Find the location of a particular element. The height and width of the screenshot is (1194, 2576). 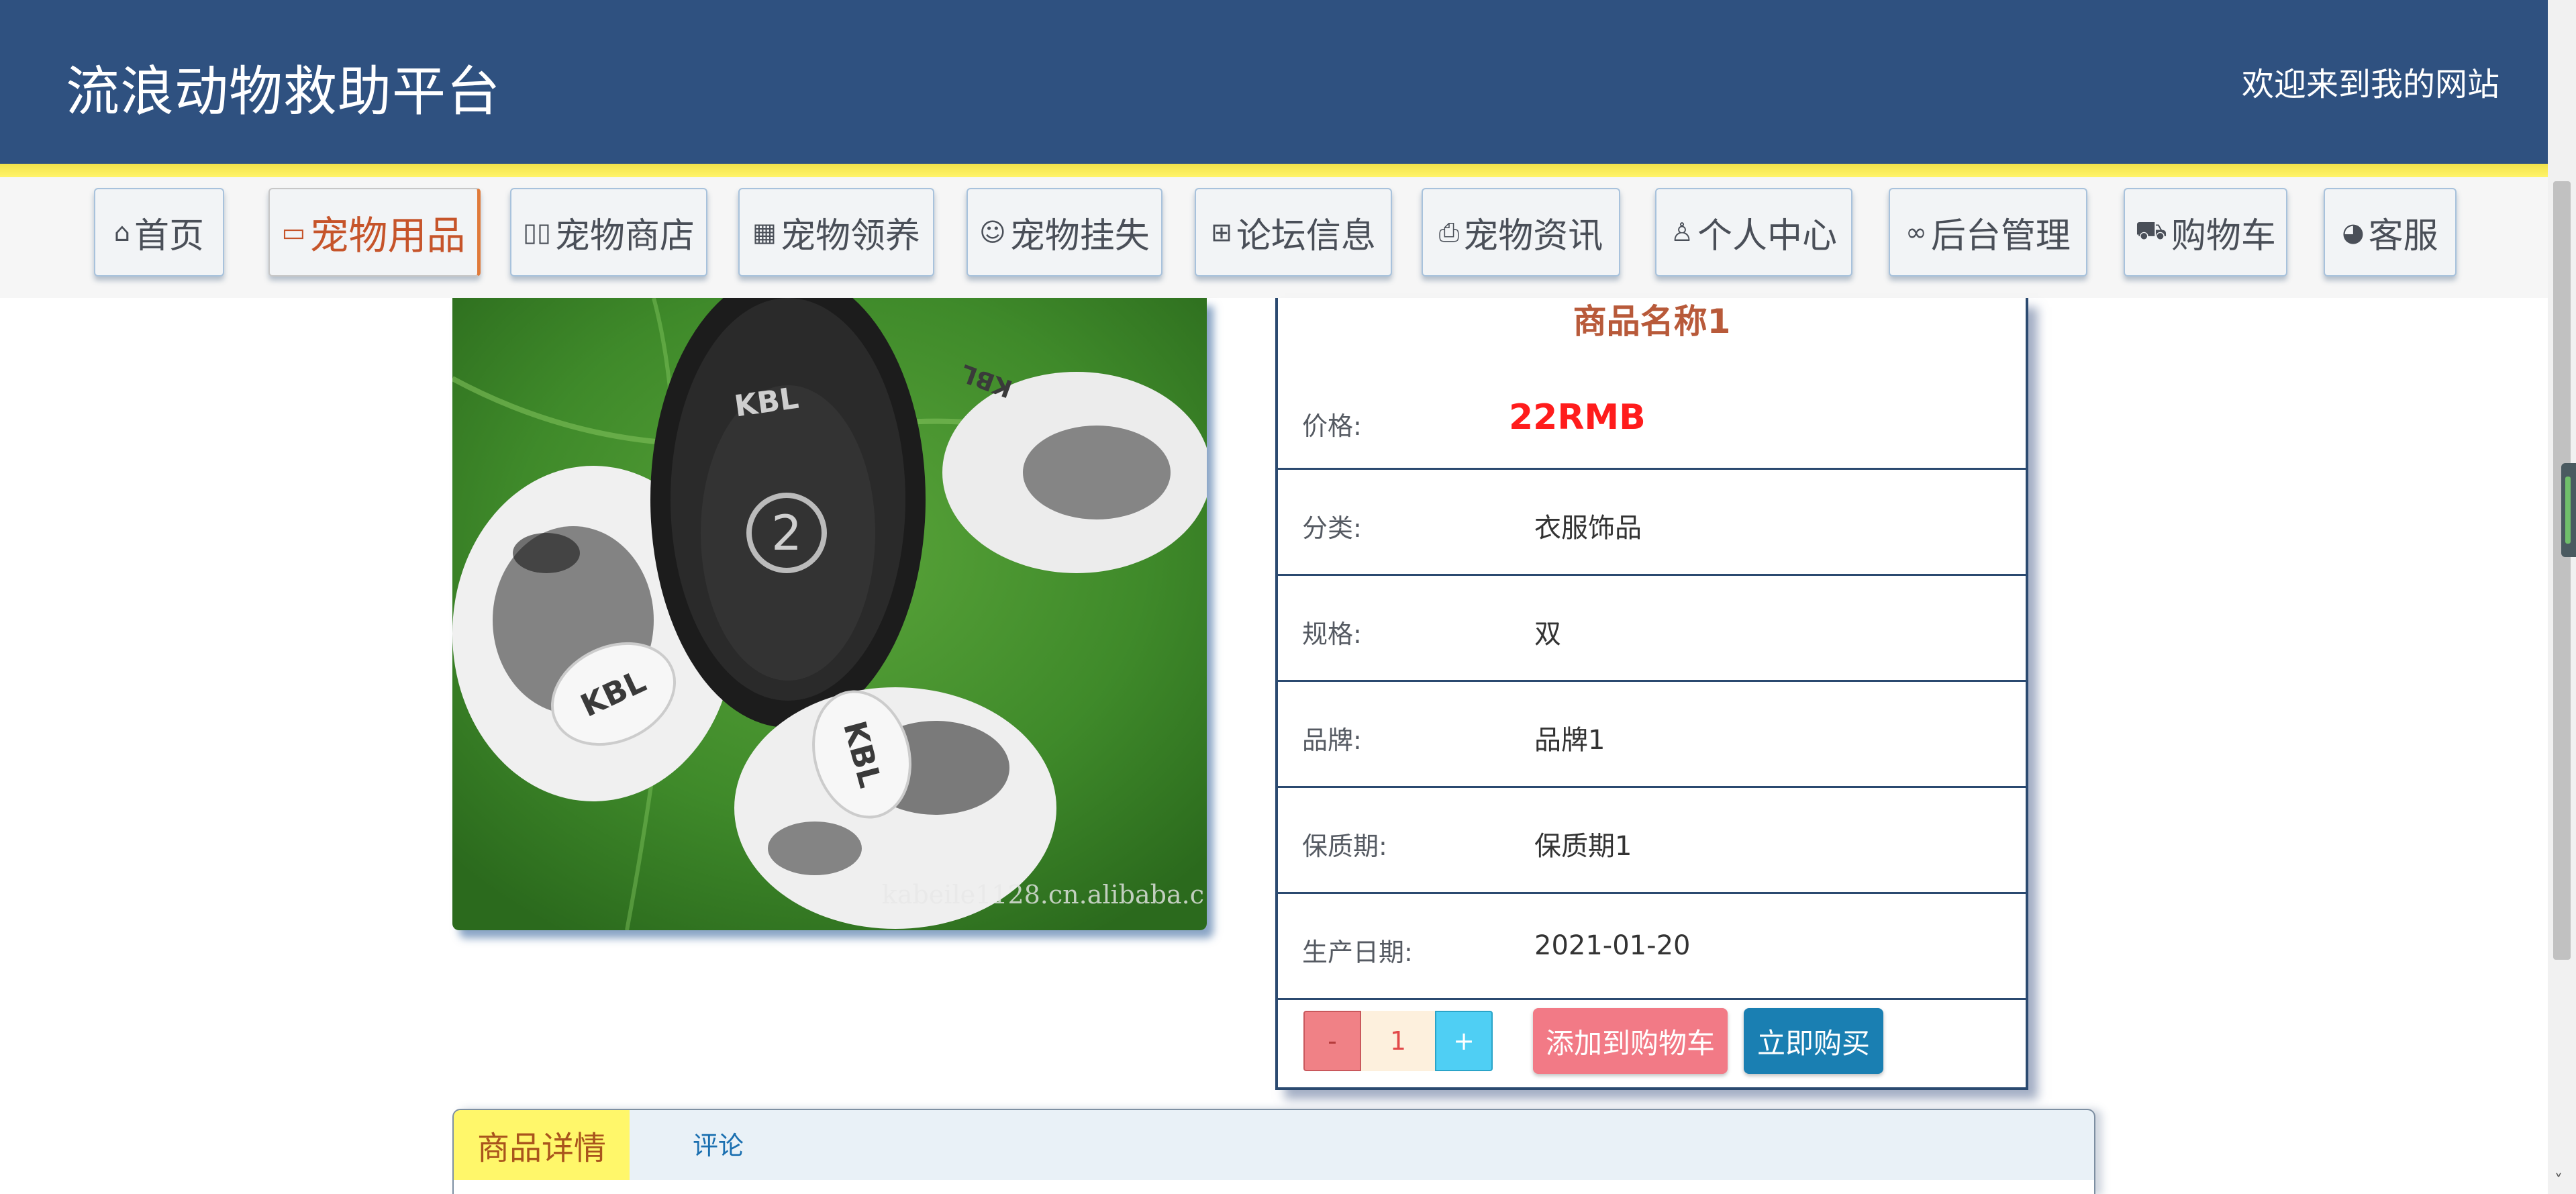

nav-item-label: 宠物资讯 is located at coordinates (1533, 235).